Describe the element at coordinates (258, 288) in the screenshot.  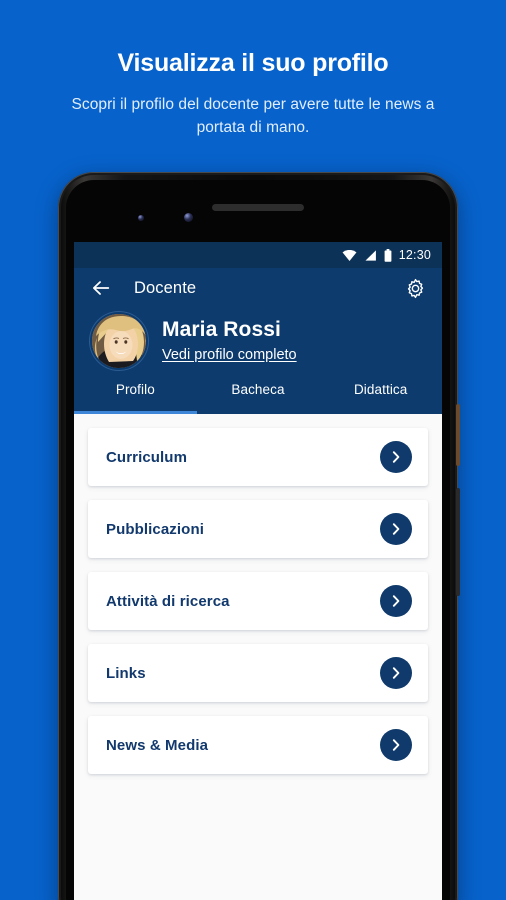
I see `app-bar: Docente` at that location.